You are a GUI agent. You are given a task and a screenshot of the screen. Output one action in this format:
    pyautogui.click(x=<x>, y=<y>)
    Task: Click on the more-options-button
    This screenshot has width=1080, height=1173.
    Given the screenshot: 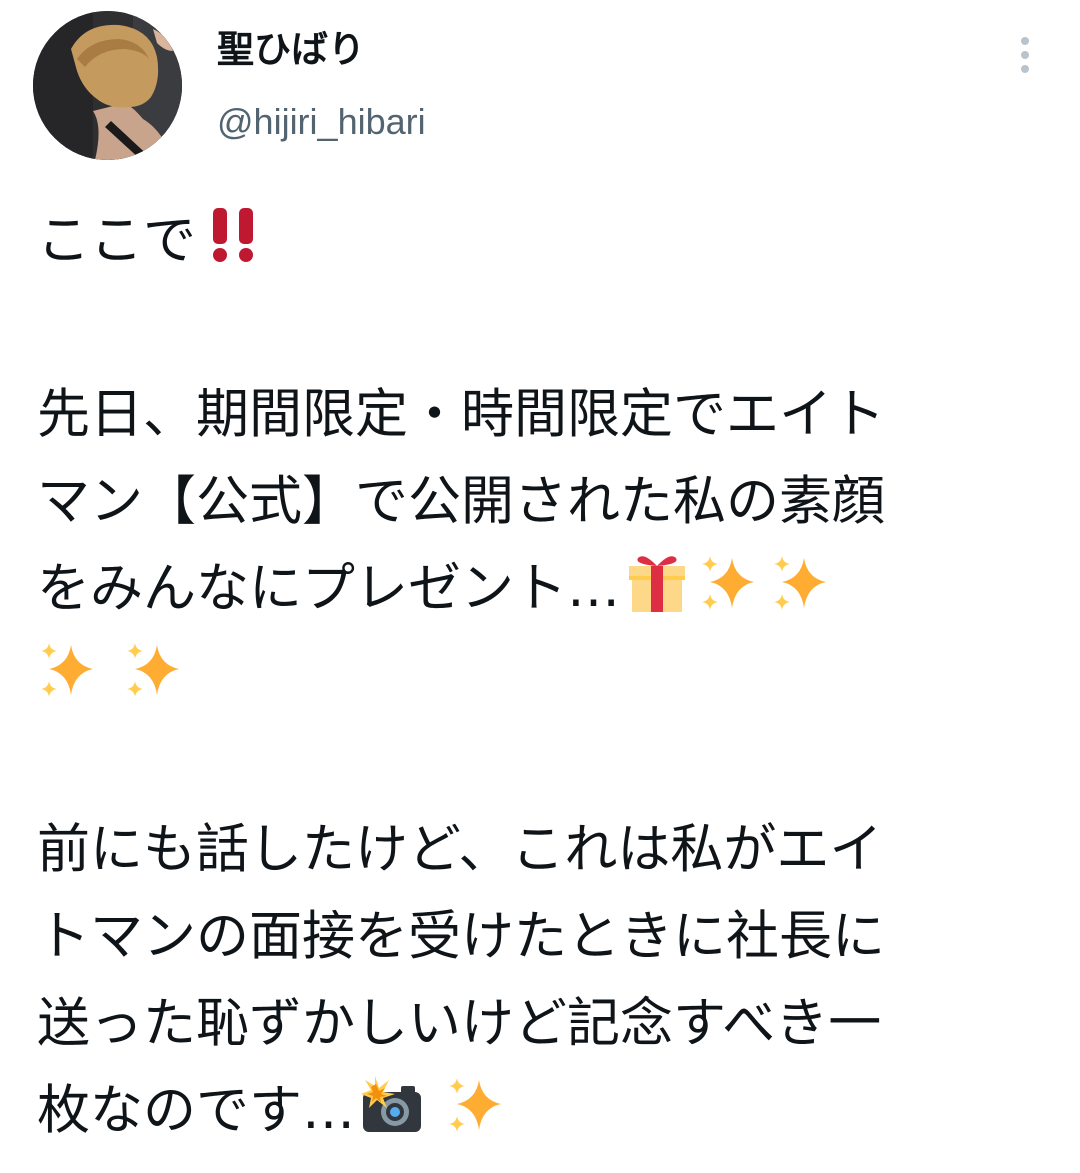 What is the action you would take?
    pyautogui.click(x=1025, y=55)
    